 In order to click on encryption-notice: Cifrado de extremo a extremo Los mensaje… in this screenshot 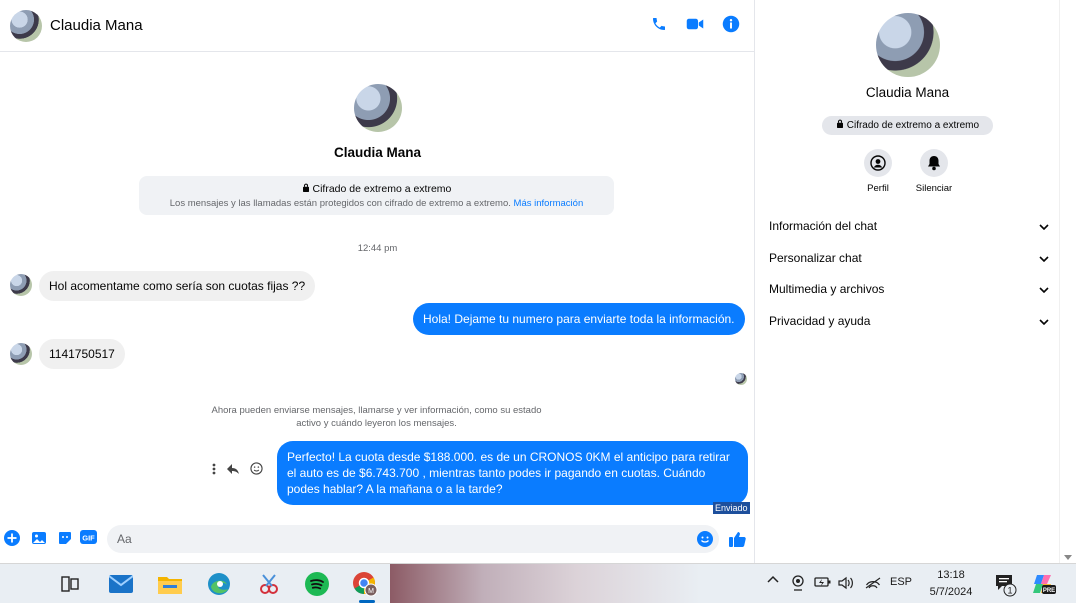, I will do `click(376, 195)`.